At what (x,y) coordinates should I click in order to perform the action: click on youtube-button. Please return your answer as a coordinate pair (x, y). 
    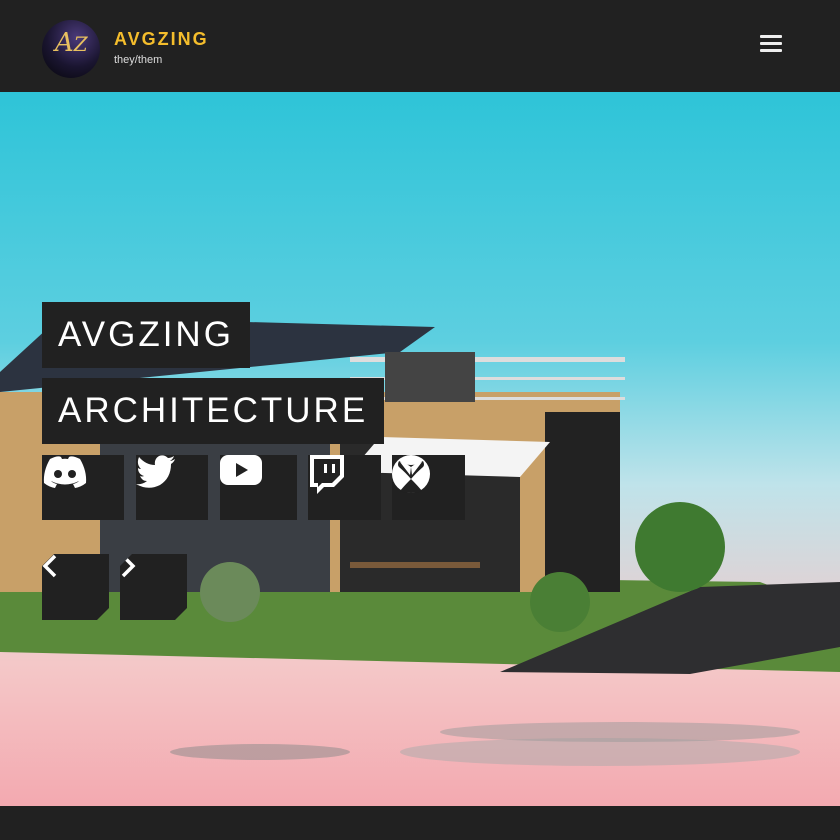
    Looking at the image, I should click on (258, 487).